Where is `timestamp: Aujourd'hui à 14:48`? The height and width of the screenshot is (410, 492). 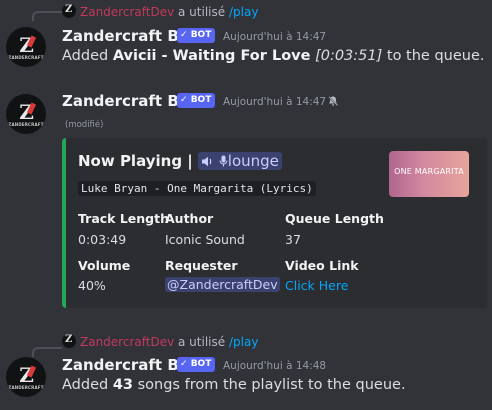
timestamp: Aujourd'hui à 14:48 is located at coordinates (274, 366).